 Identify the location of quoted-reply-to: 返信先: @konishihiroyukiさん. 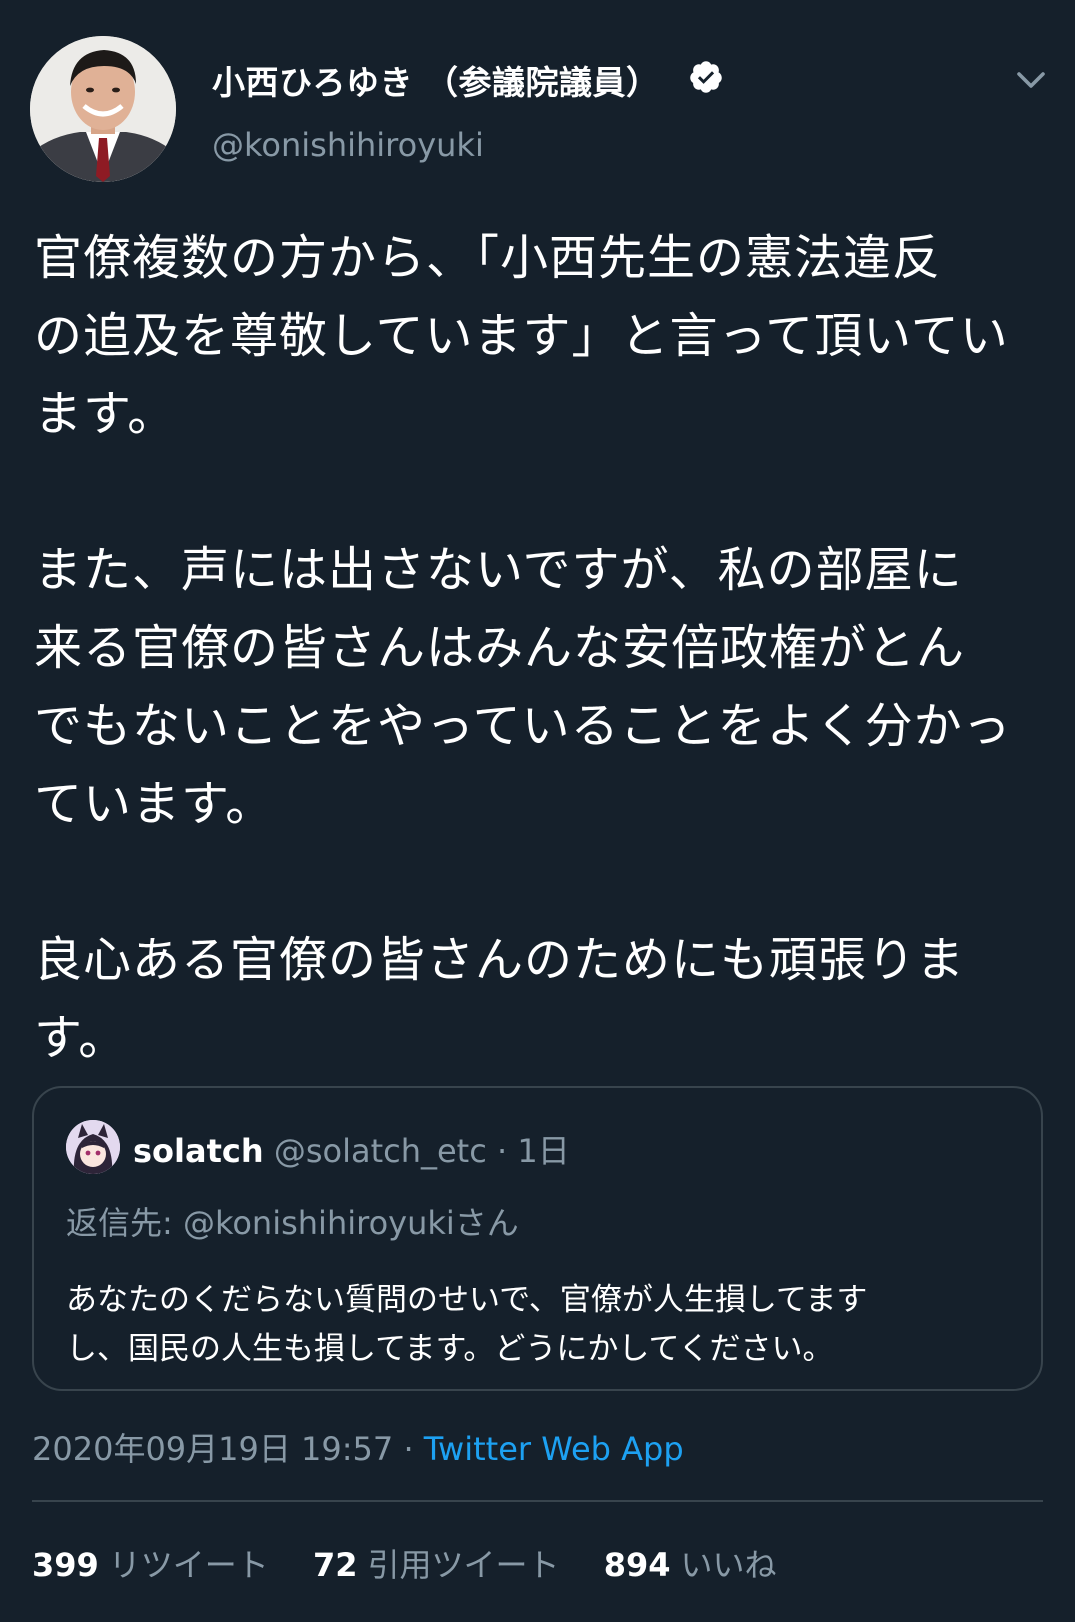
(292, 1223).